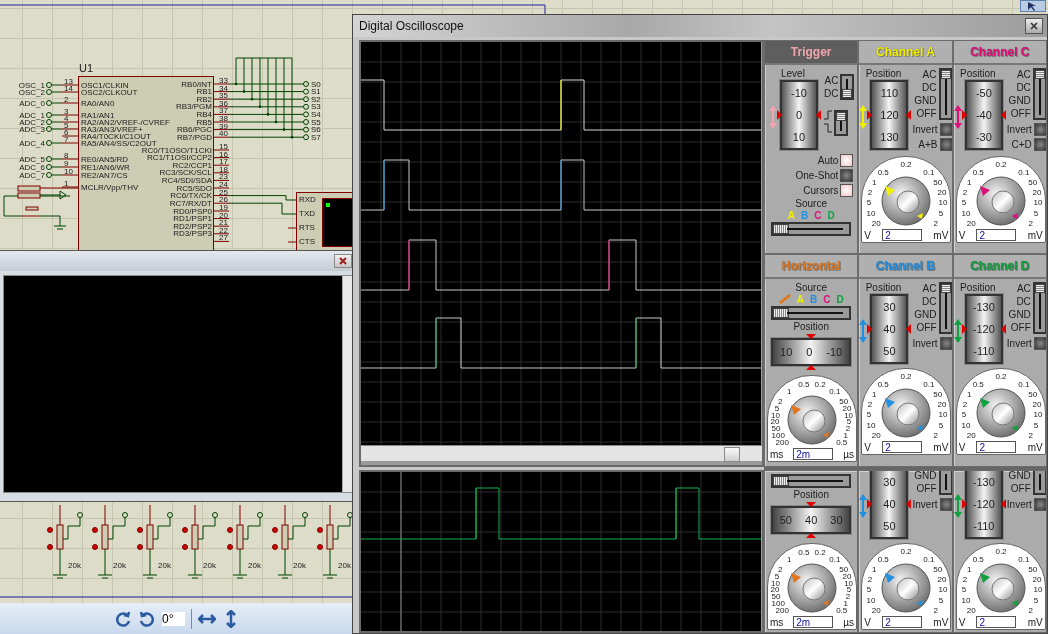 Image resolution: width=1048 pixels, height=634 pixels. Describe the element at coordinates (98, 115) in the screenshot. I see `pin-name: RA1/AN1` at that location.